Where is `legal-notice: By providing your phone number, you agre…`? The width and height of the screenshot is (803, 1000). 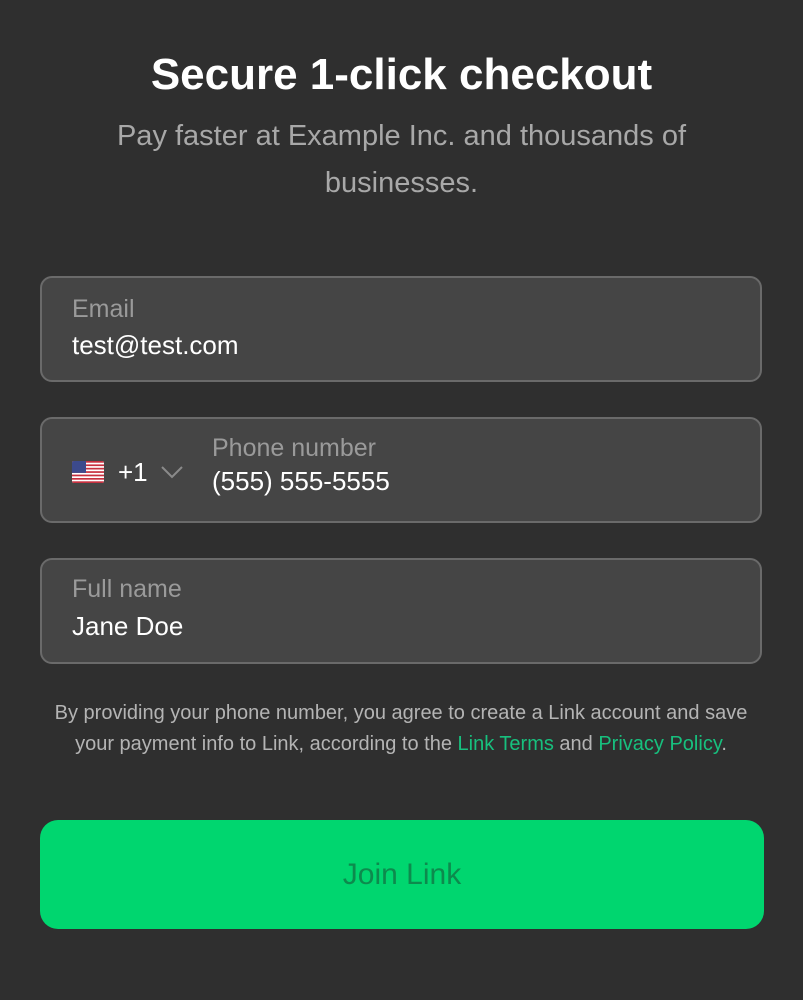
legal-notice: By providing your phone number, you agre… is located at coordinates (401, 729).